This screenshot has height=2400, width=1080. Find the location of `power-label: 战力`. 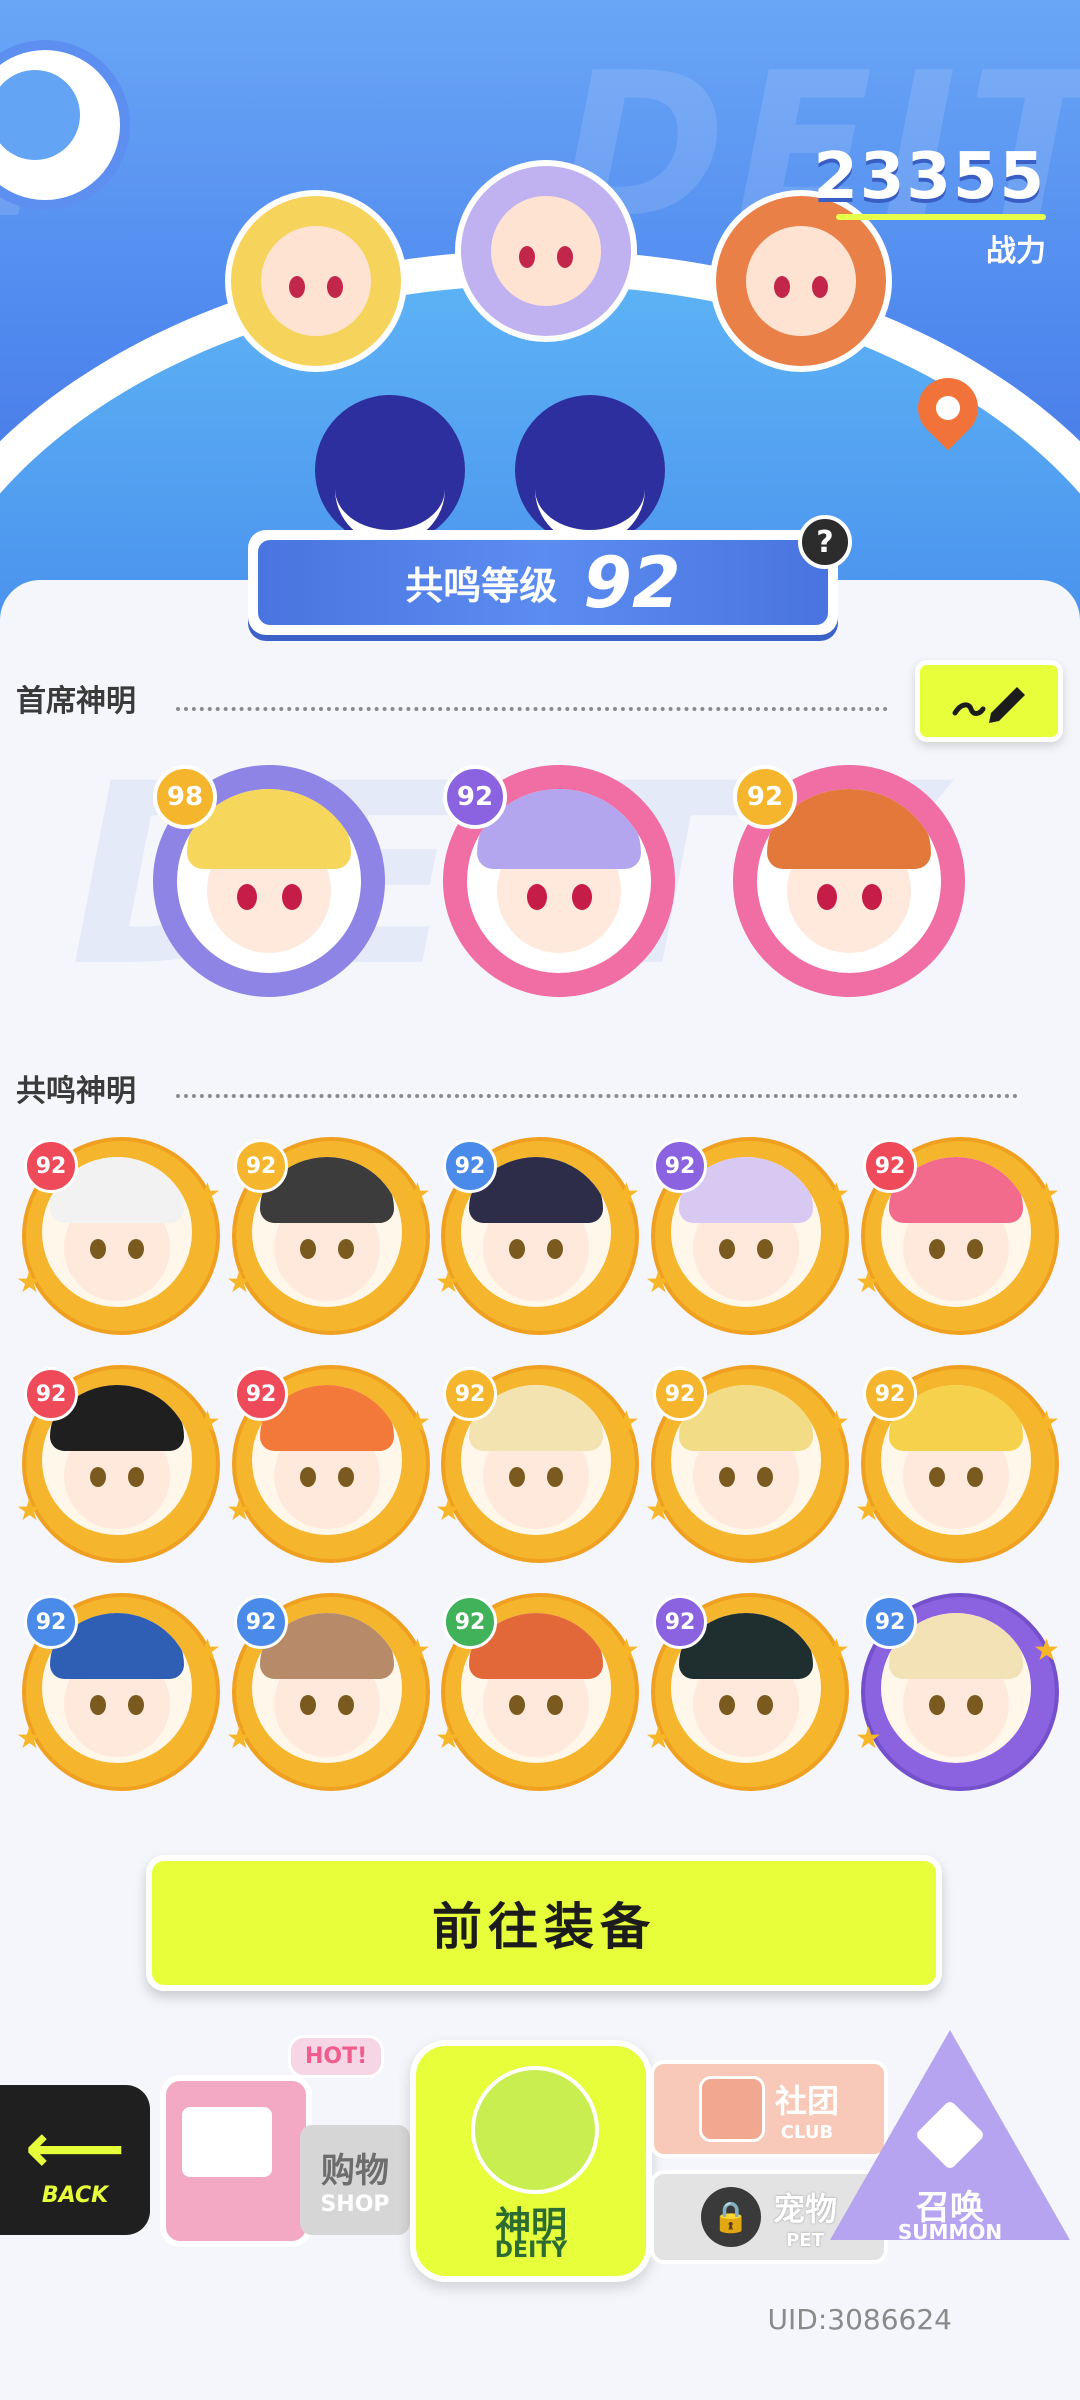

power-label: 战力 is located at coordinates (1016, 251).